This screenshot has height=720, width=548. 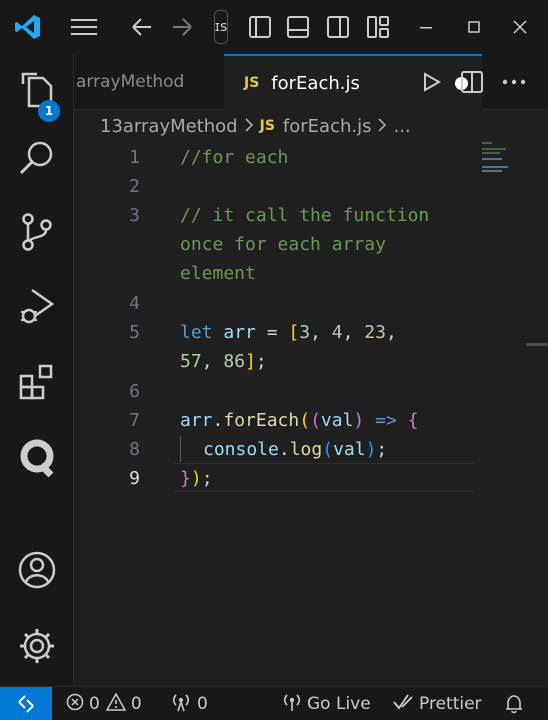 I want to click on line-number: 2, so click(x=134, y=186).